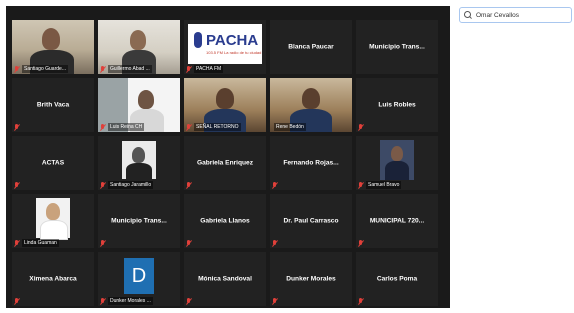 The image size is (574, 313). I want to click on participant-tile: Ximena Abarca, so click(53, 279).